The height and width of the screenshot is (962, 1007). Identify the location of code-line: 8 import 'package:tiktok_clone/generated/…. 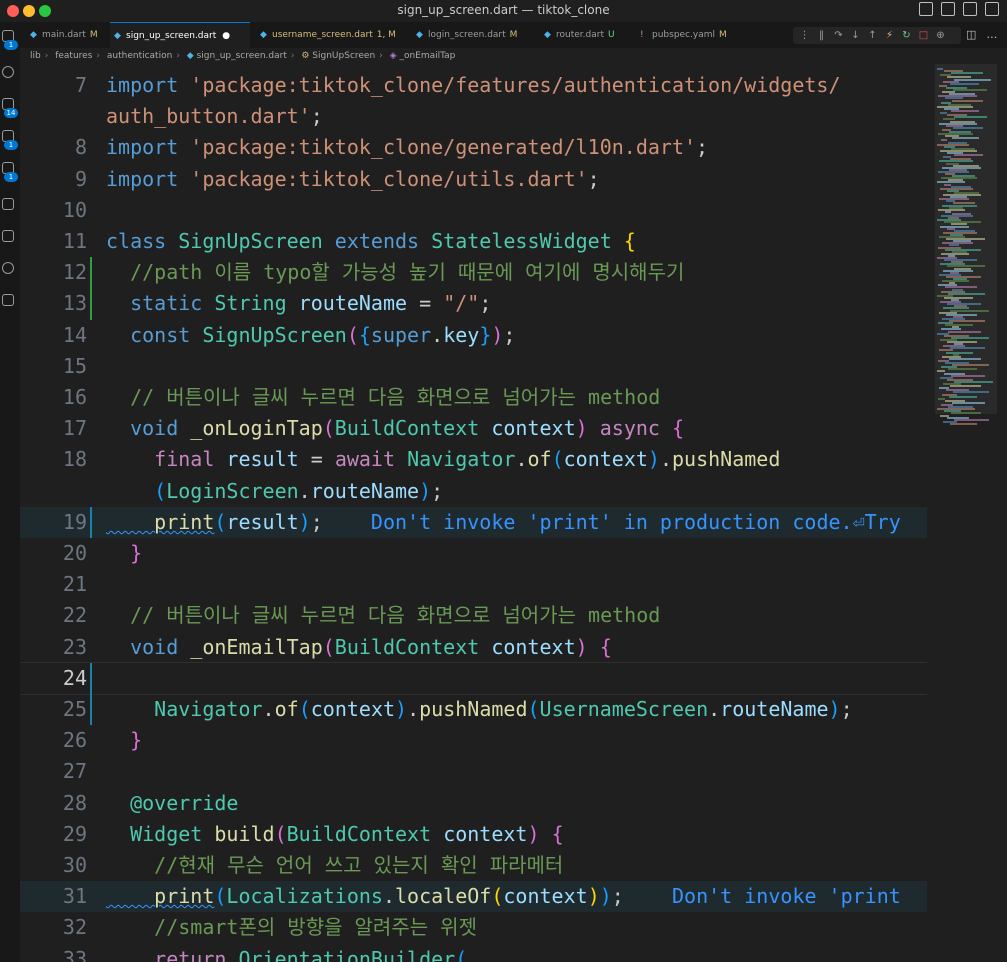
(473, 147).